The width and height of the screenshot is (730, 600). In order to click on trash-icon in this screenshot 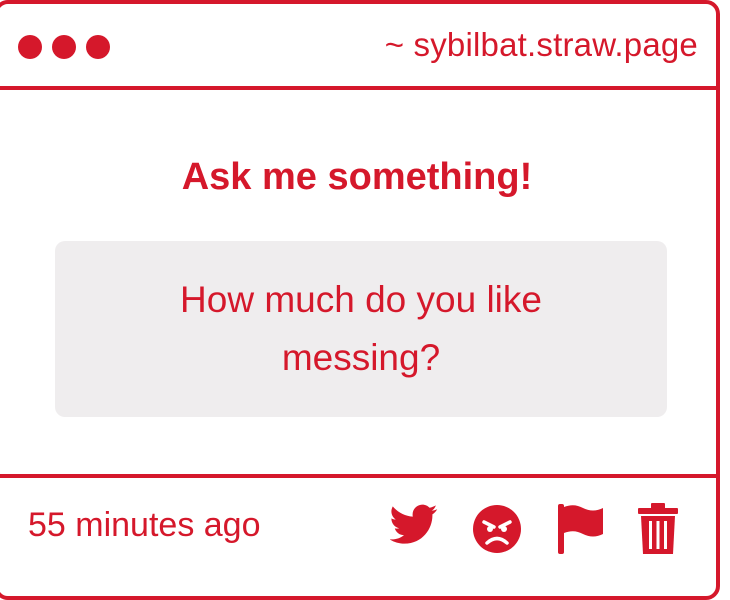, I will do `click(658, 529)`.